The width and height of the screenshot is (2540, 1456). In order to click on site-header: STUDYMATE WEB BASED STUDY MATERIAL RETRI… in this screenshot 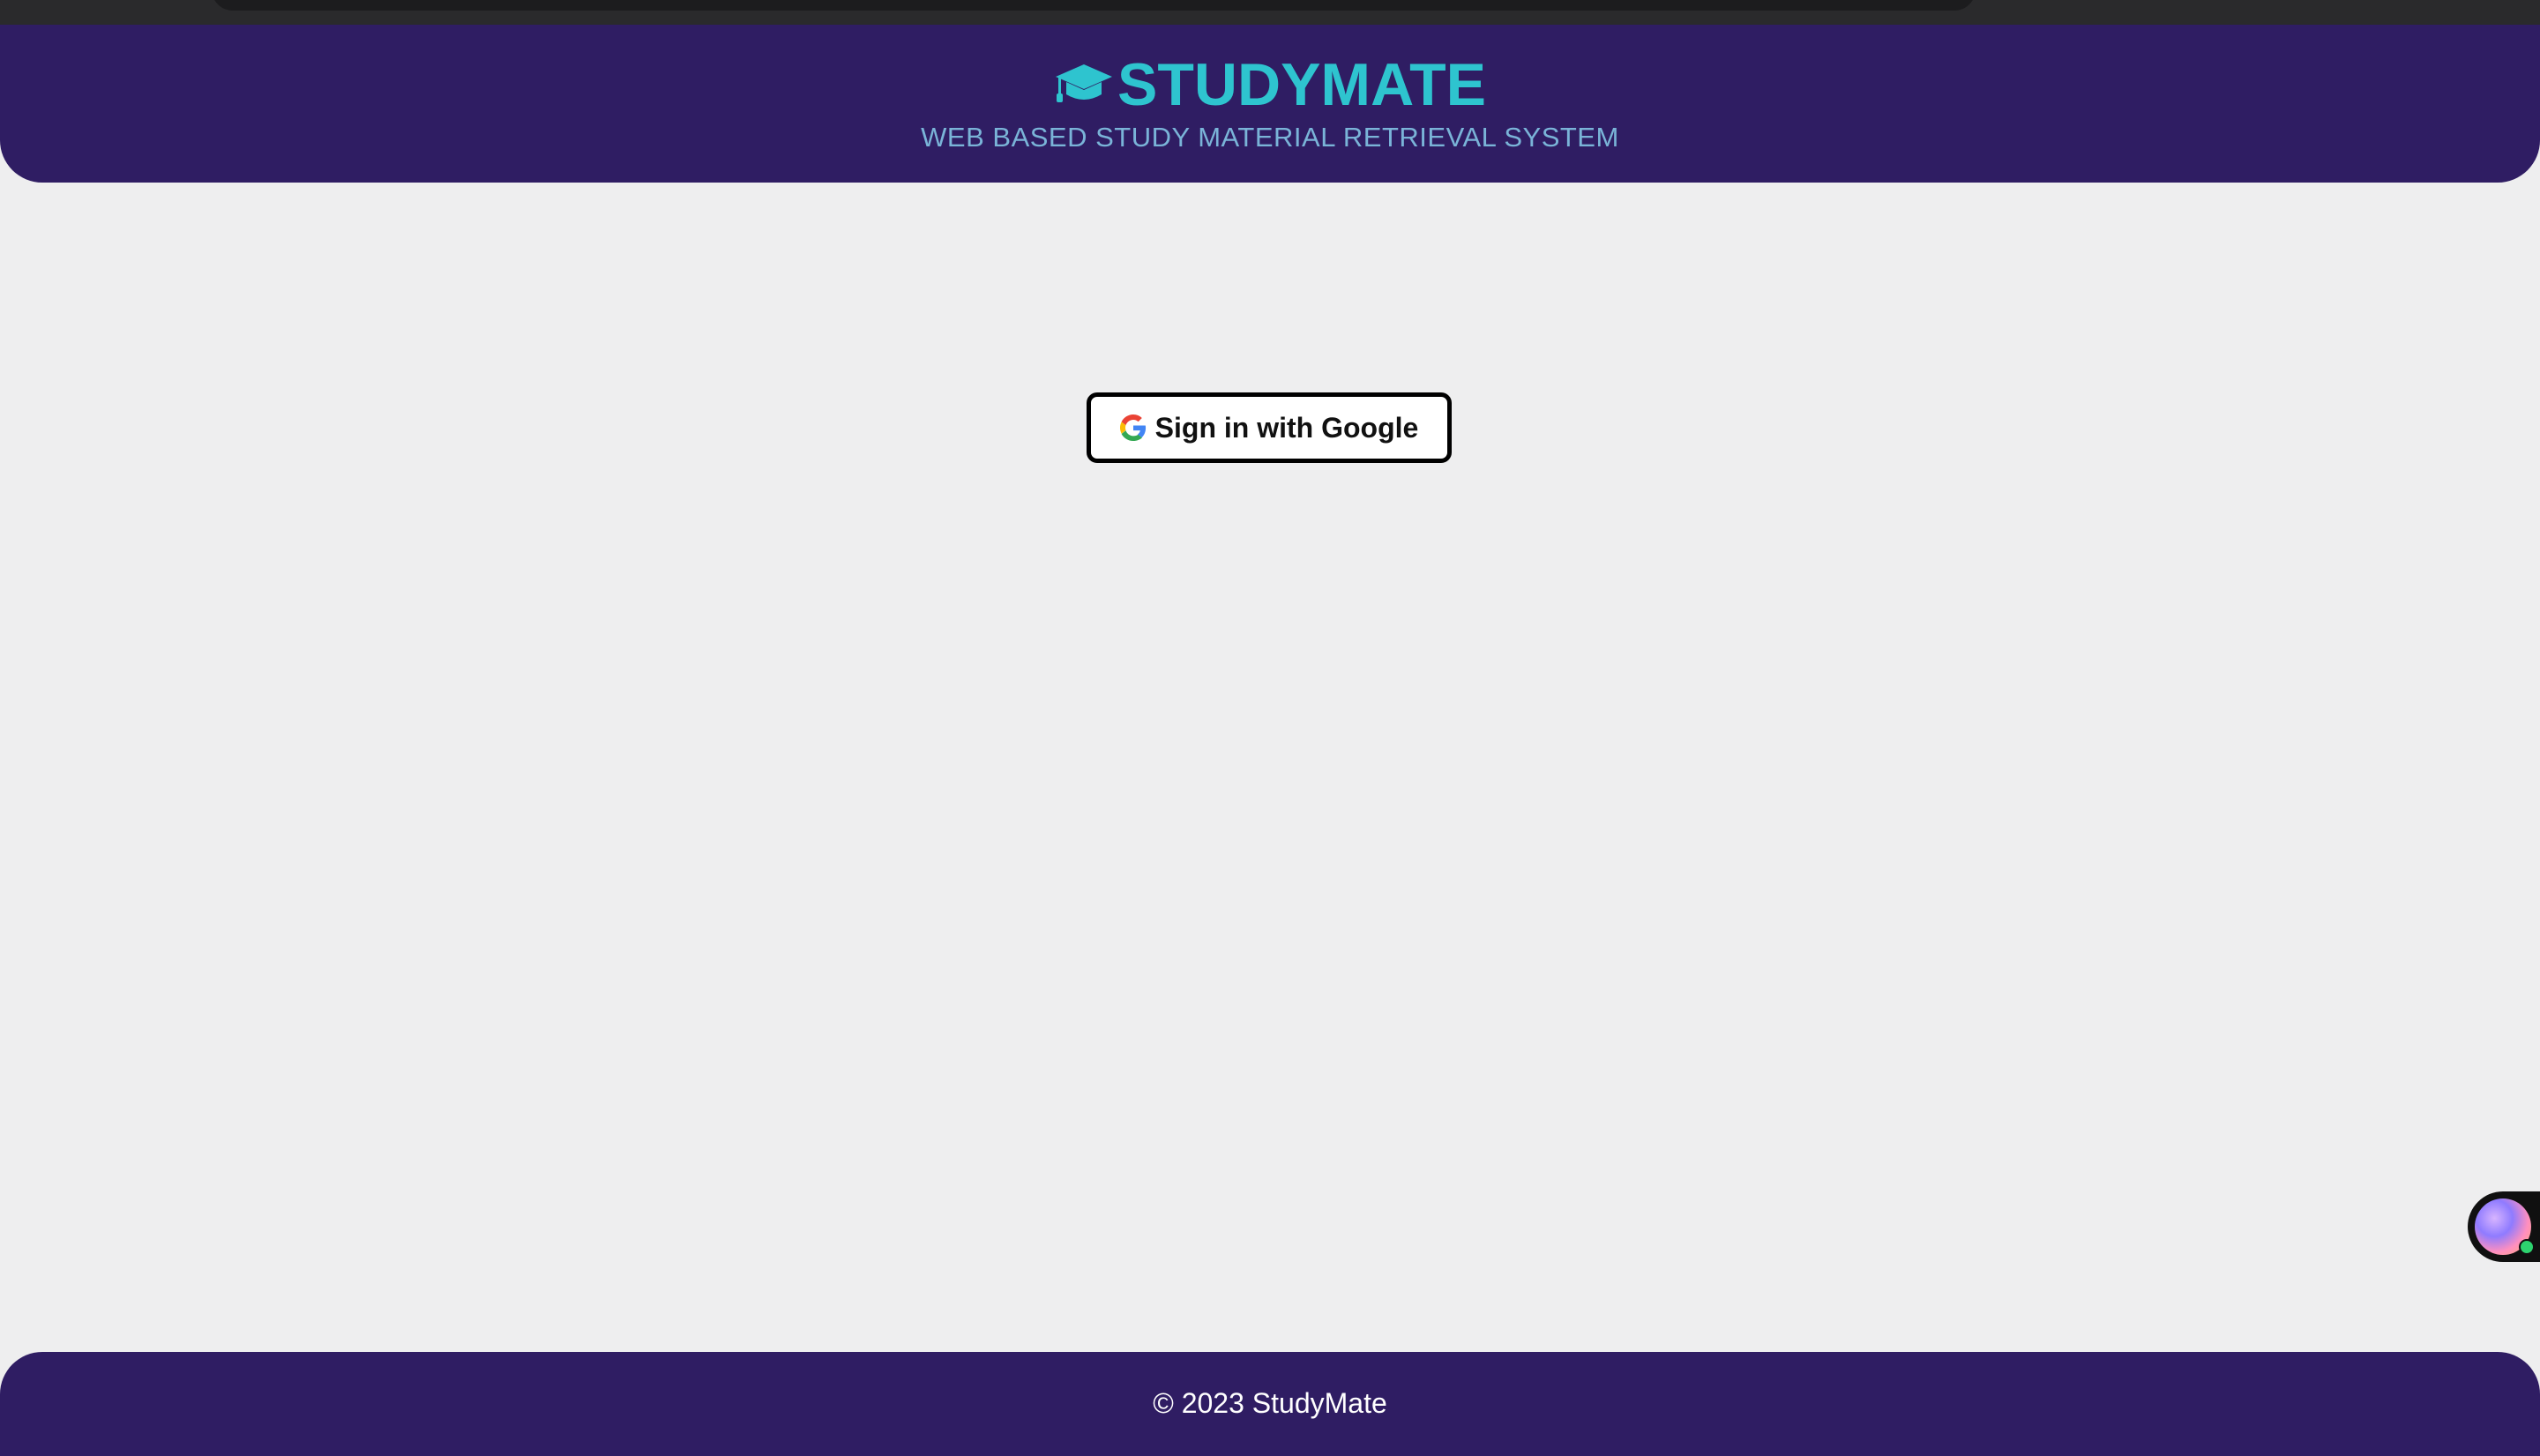, I will do `click(1270, 104)`.